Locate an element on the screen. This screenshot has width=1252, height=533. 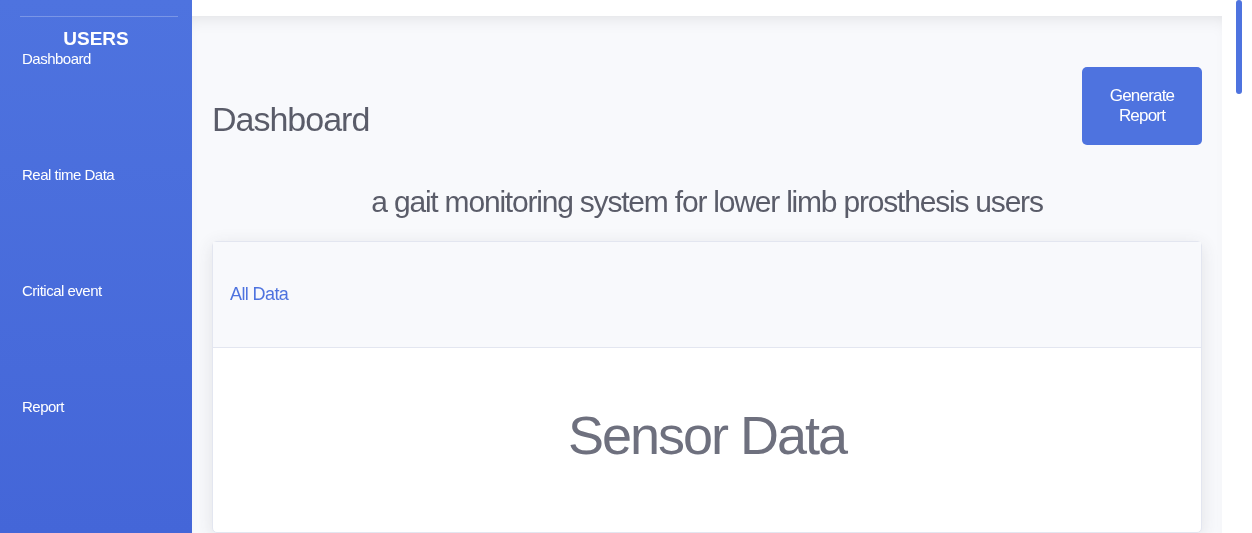
card-title: Sensor Data is located at coordinates (707, 435).